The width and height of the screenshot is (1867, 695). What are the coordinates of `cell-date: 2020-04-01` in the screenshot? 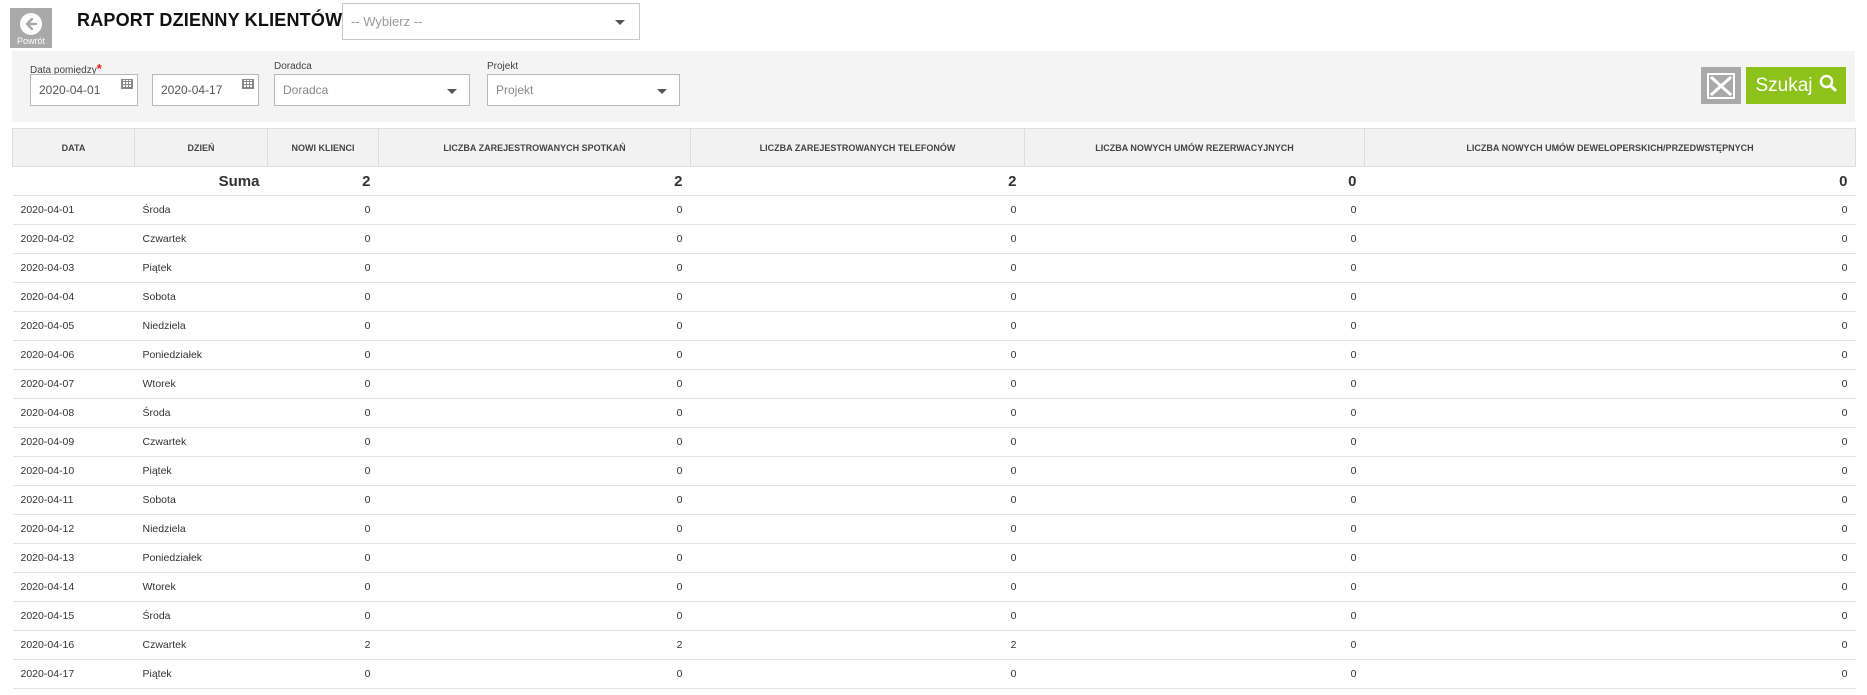 It's located at (73, 210).